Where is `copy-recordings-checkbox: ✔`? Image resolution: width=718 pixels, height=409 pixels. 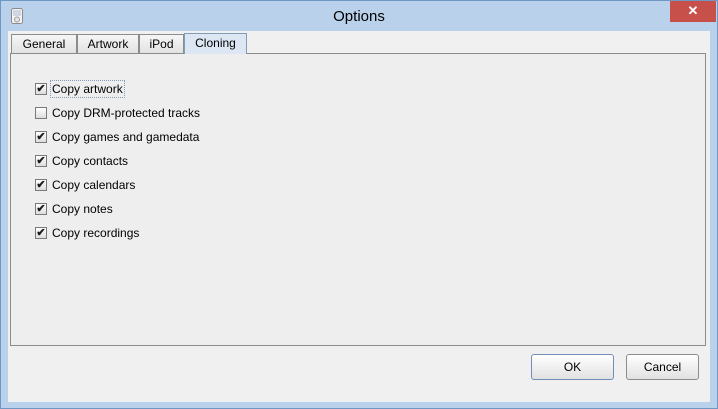 copy-recordings-checkbox: ✔ is located at coordinates (41, 233).